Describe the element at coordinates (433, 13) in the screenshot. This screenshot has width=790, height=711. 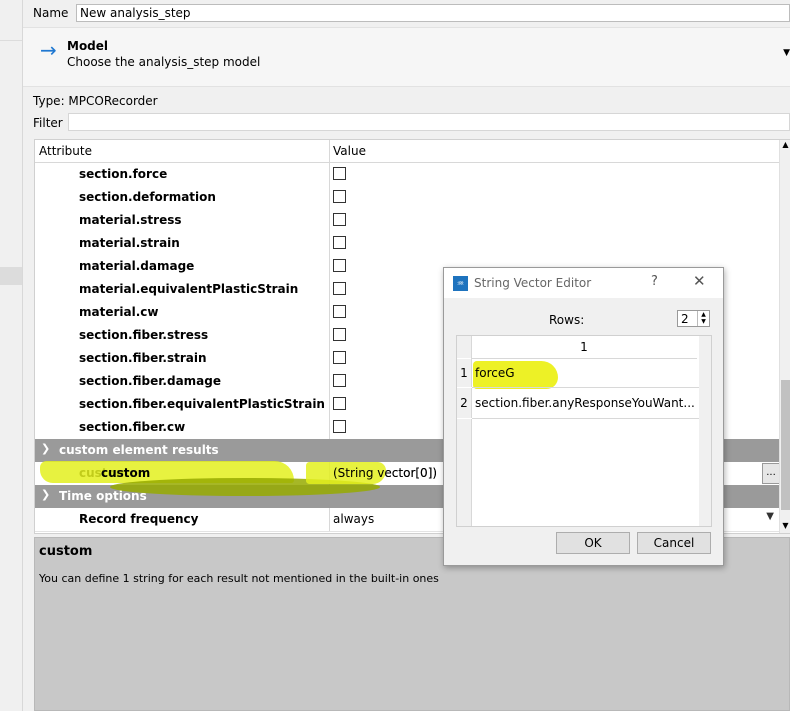
I see `name-input: New analysis_step` at that location.